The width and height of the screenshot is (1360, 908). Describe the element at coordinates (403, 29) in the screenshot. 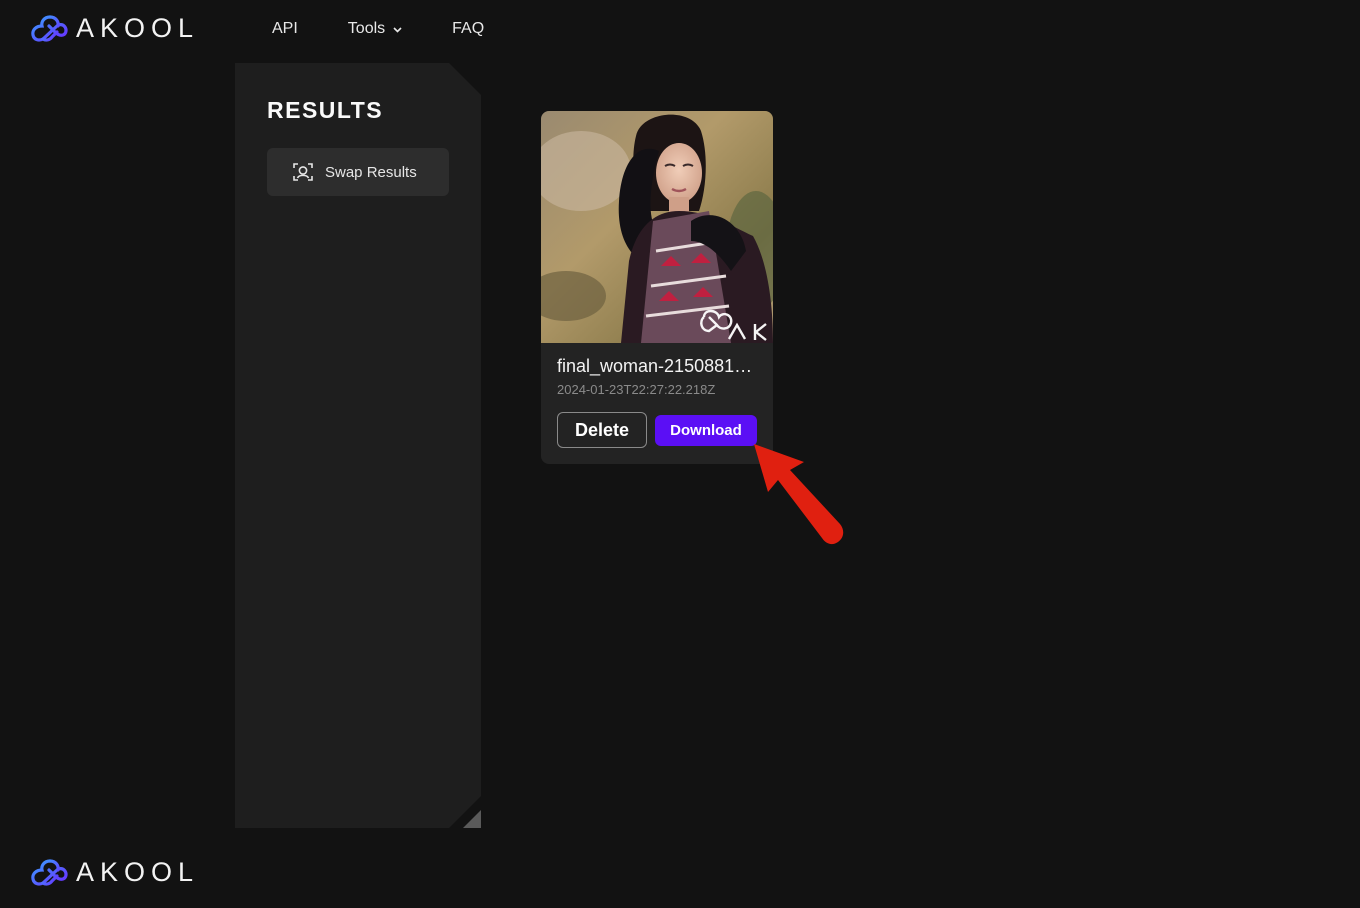

I see `main-nav: API Tools FAQ` at that location.